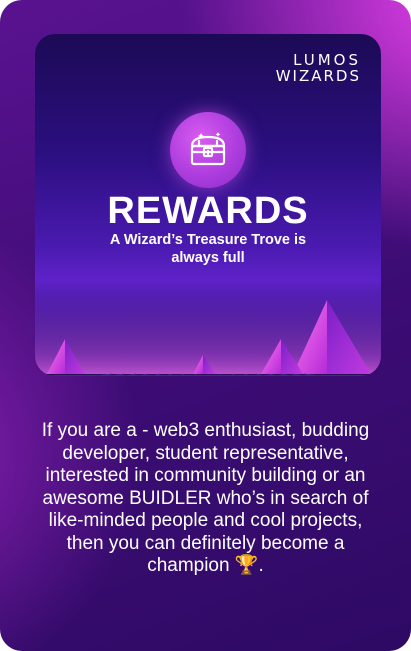 This screenshot has height=651, width=411. What do you see at coordinates (208, 211) in the screenshot?
I see `banner-title: REWARDS` at bounding box center [208, 211].